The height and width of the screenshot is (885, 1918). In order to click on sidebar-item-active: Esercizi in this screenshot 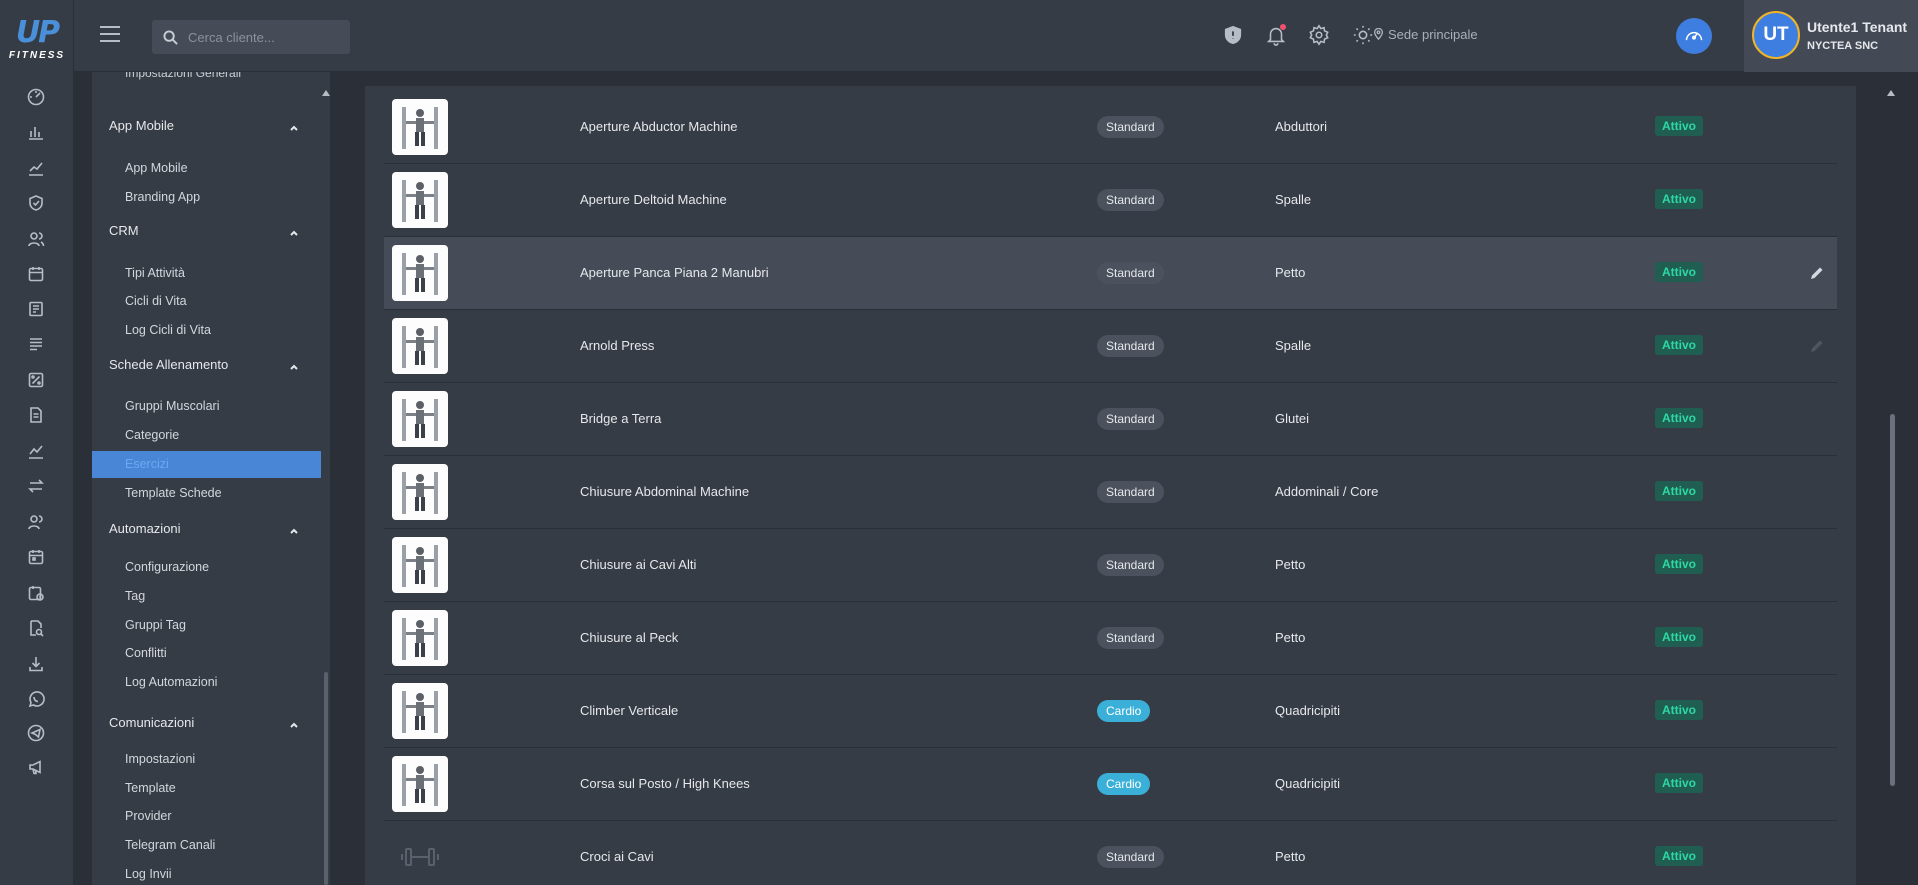, I will do `click(206, 464)`.